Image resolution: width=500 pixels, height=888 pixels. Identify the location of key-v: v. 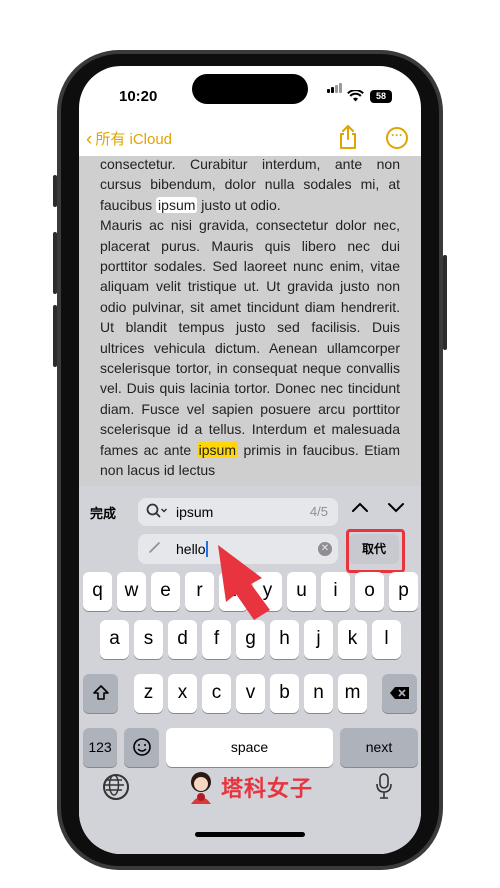
(250, 693).